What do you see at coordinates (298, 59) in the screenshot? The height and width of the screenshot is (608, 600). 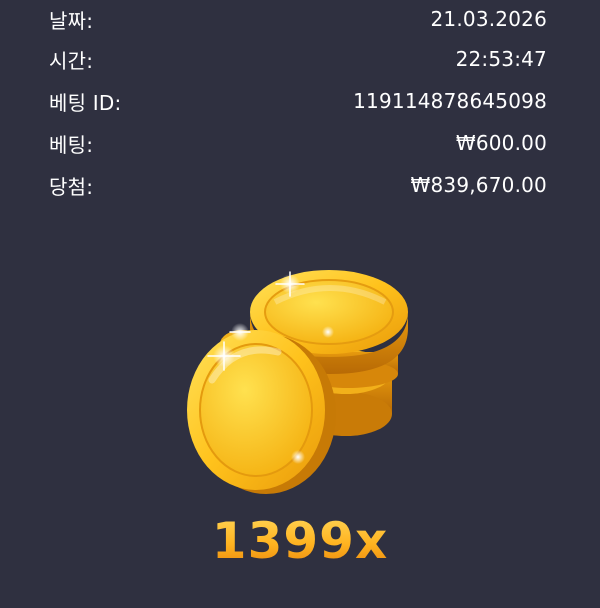 I see `detail-row-time: 시간: 22:53:47` at bounding box center [298, 59].